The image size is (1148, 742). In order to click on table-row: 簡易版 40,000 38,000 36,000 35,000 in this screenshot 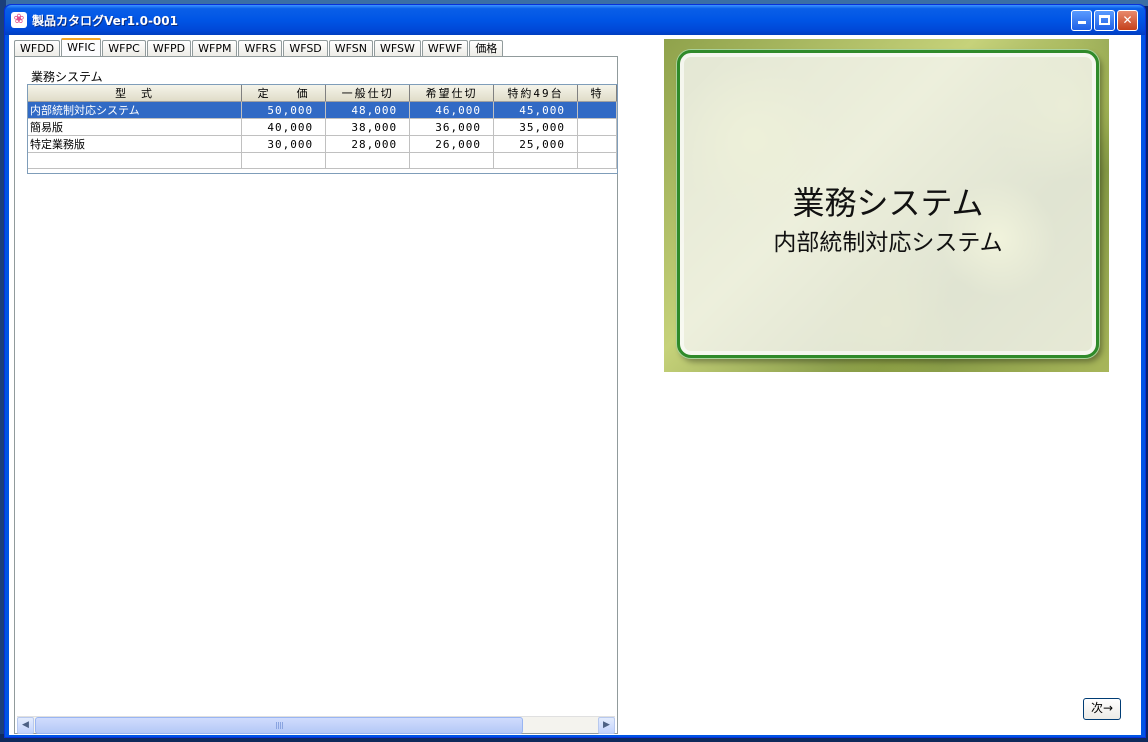, I will do `click(322, 127)`.